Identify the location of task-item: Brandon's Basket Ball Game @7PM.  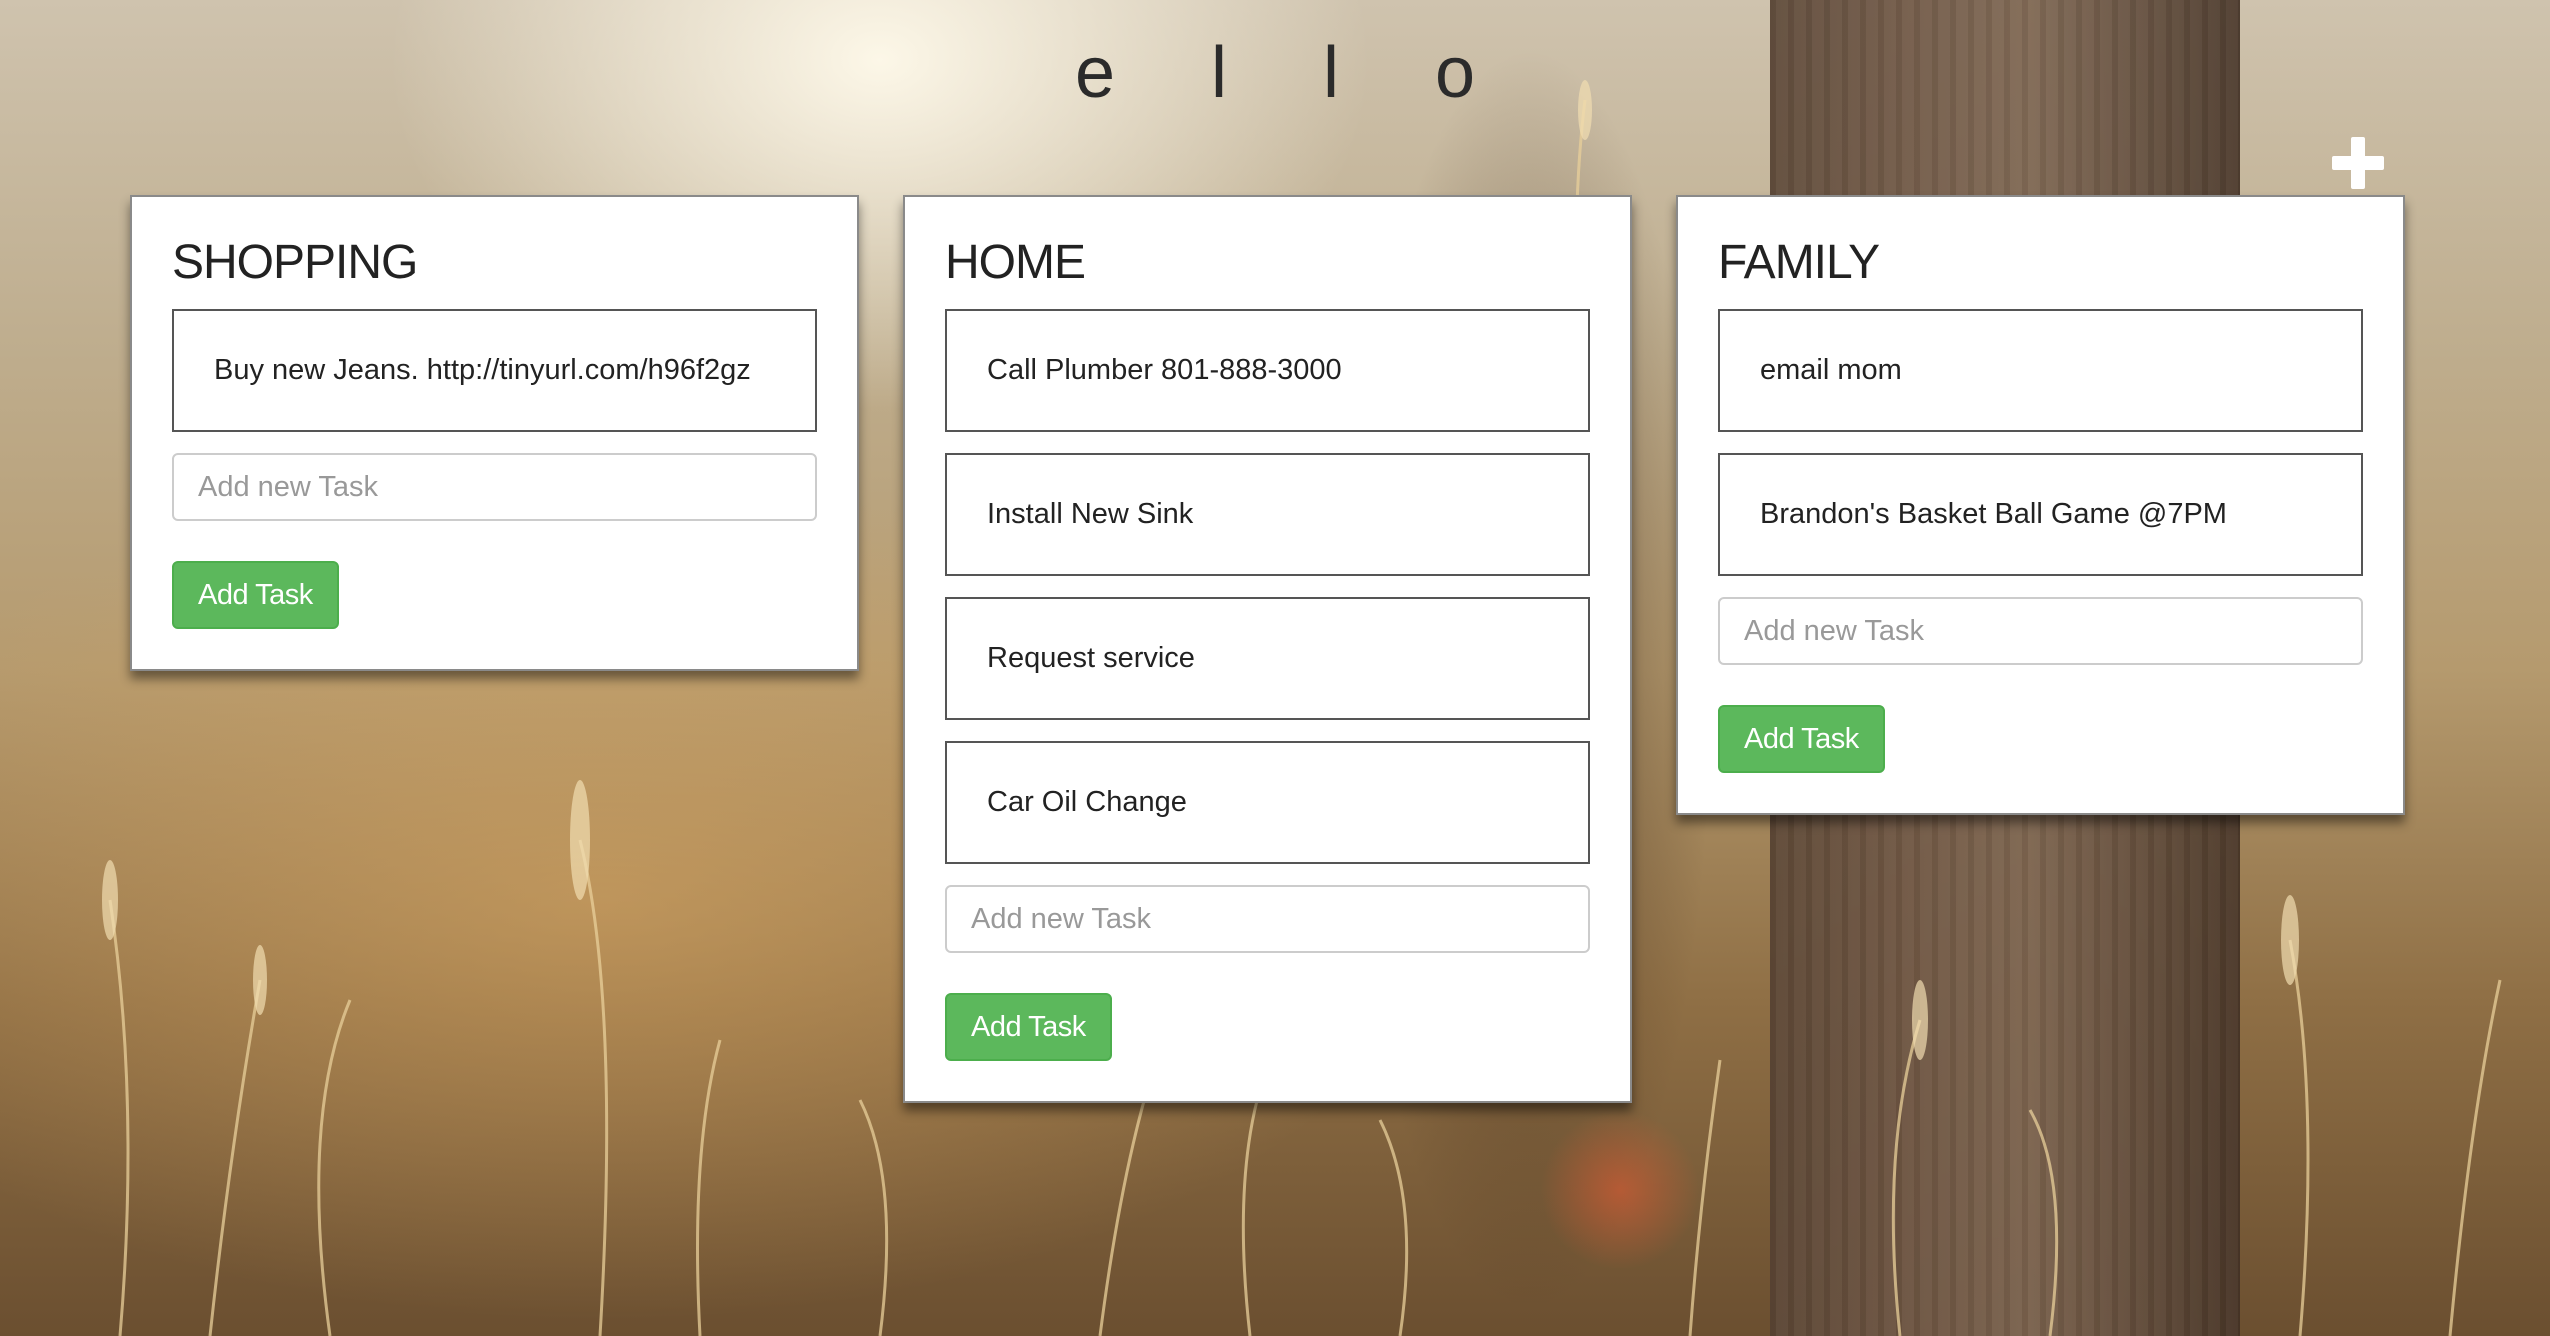
(2040, 514).